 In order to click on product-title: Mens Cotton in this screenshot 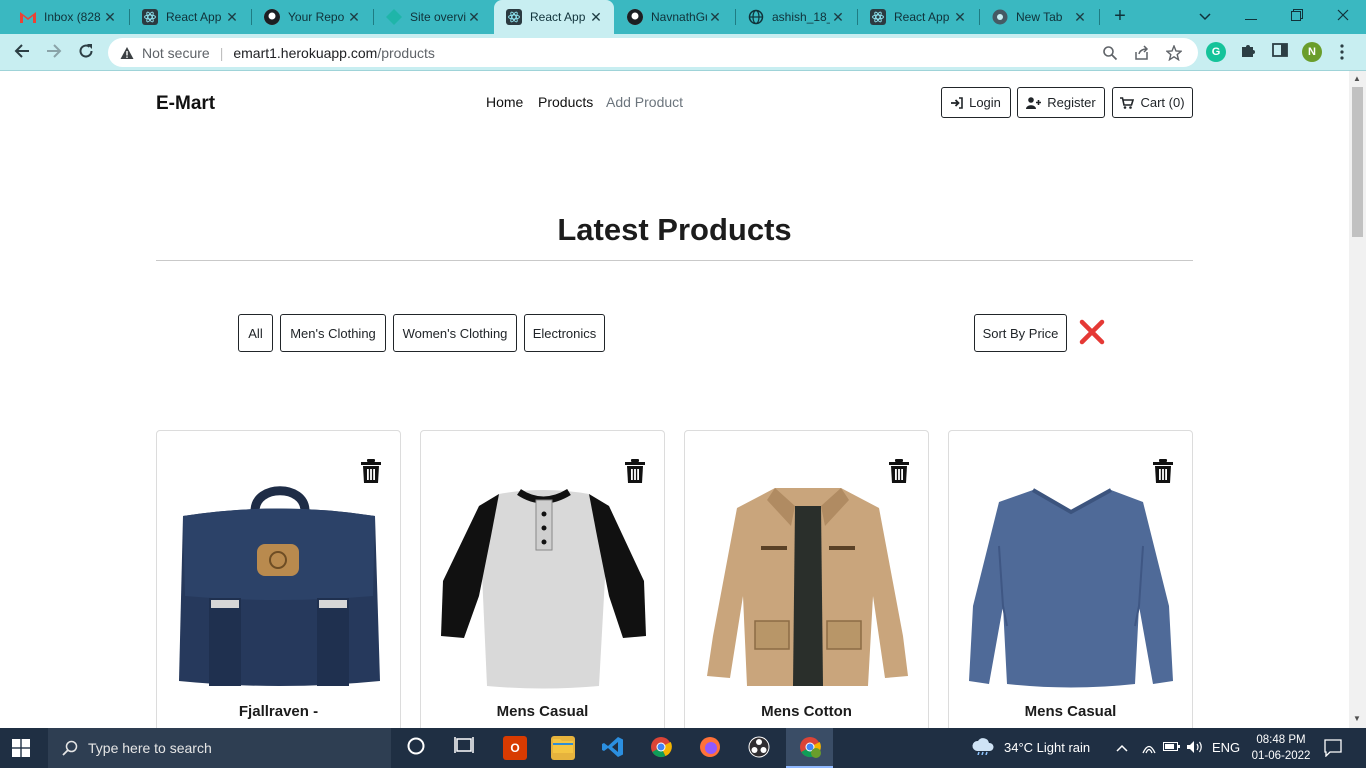, I will do `click(806, 711)`.